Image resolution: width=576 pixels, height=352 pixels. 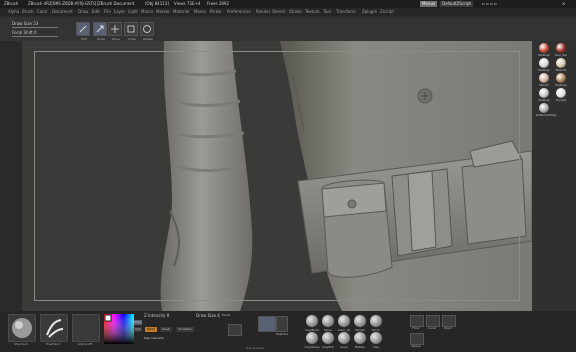 What do you see at coordinates (563, 4) in the screenshot?
I see `close-icon: ✕` at bounding box center [563, 4].